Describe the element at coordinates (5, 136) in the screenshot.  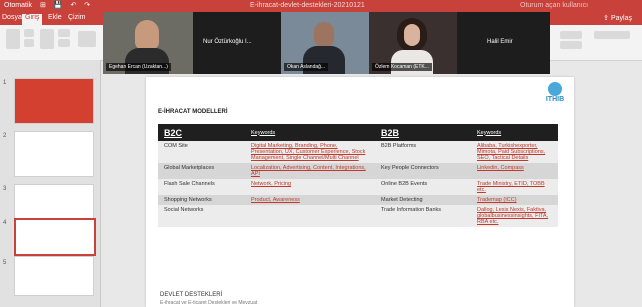
I see `thumbnail-number: 2` at that location.